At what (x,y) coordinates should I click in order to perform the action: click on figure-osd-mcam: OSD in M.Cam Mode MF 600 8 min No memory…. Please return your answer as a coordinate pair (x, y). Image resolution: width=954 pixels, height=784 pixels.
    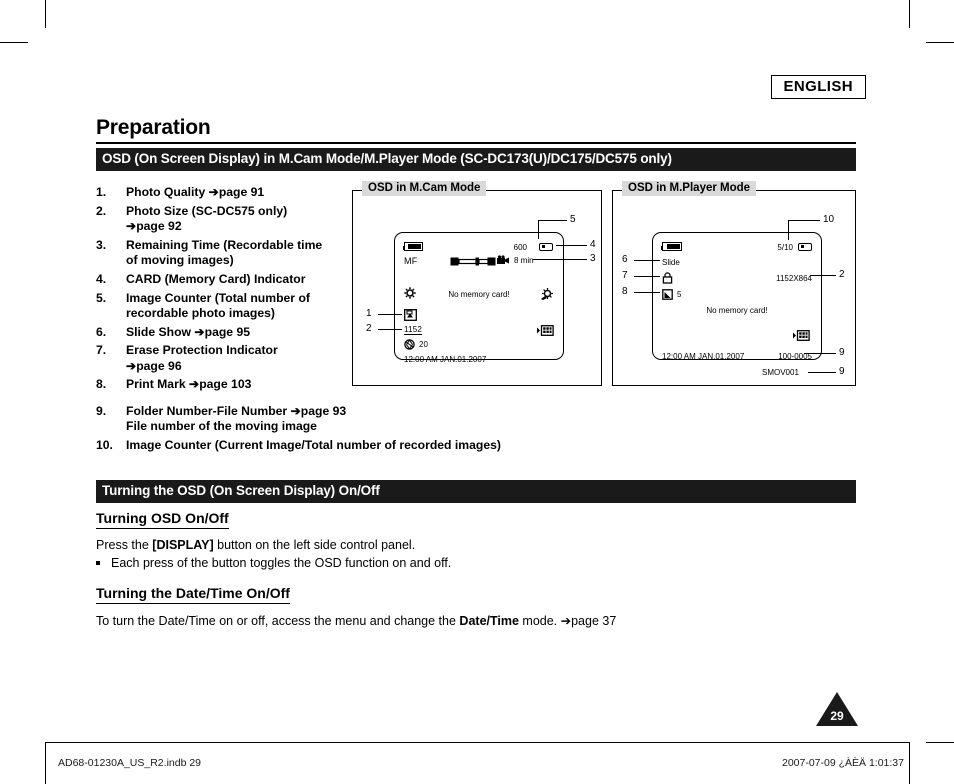
    Looking at the image, I should click on (477, 283).